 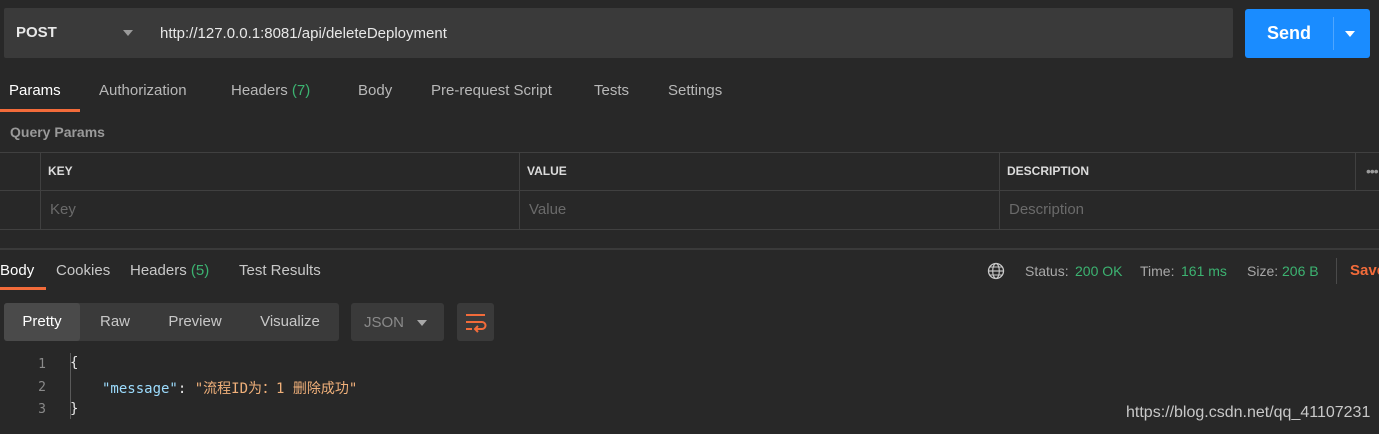 What do you see at coordinates (42, 322) in the screenshot?
I see `view-pretty-button: Pretty` at bounding box center [42, 322].